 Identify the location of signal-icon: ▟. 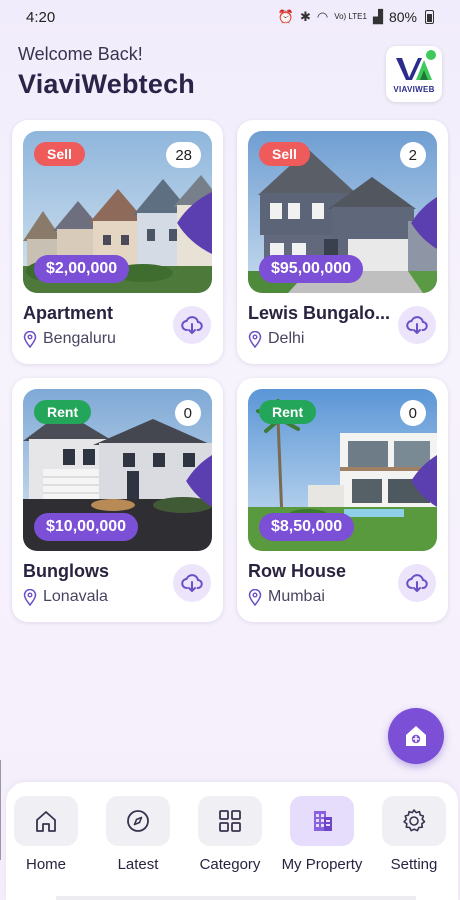
(377, 16).